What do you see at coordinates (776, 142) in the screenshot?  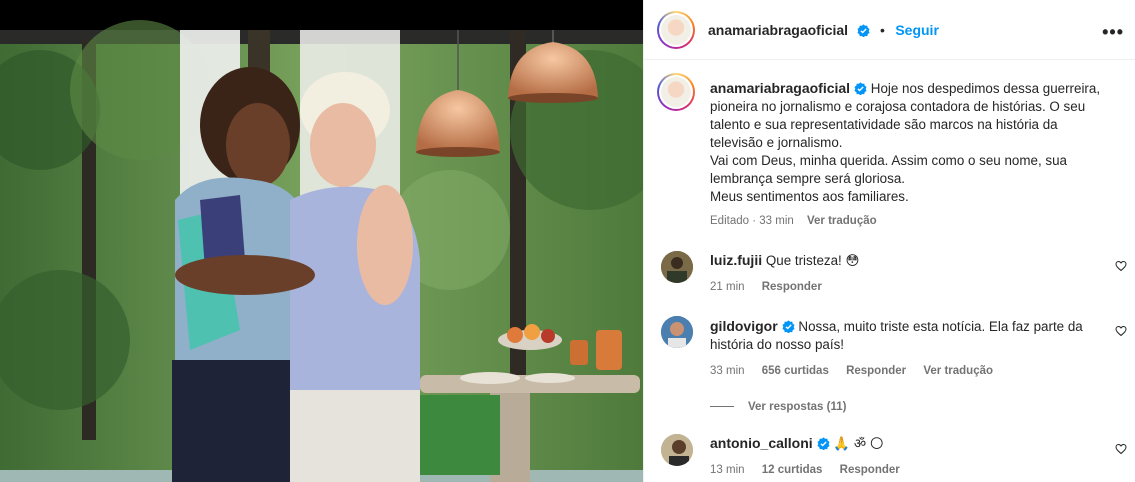 I see `caption-line: televisão e jornalismo.` at bounding box center [776, 142].